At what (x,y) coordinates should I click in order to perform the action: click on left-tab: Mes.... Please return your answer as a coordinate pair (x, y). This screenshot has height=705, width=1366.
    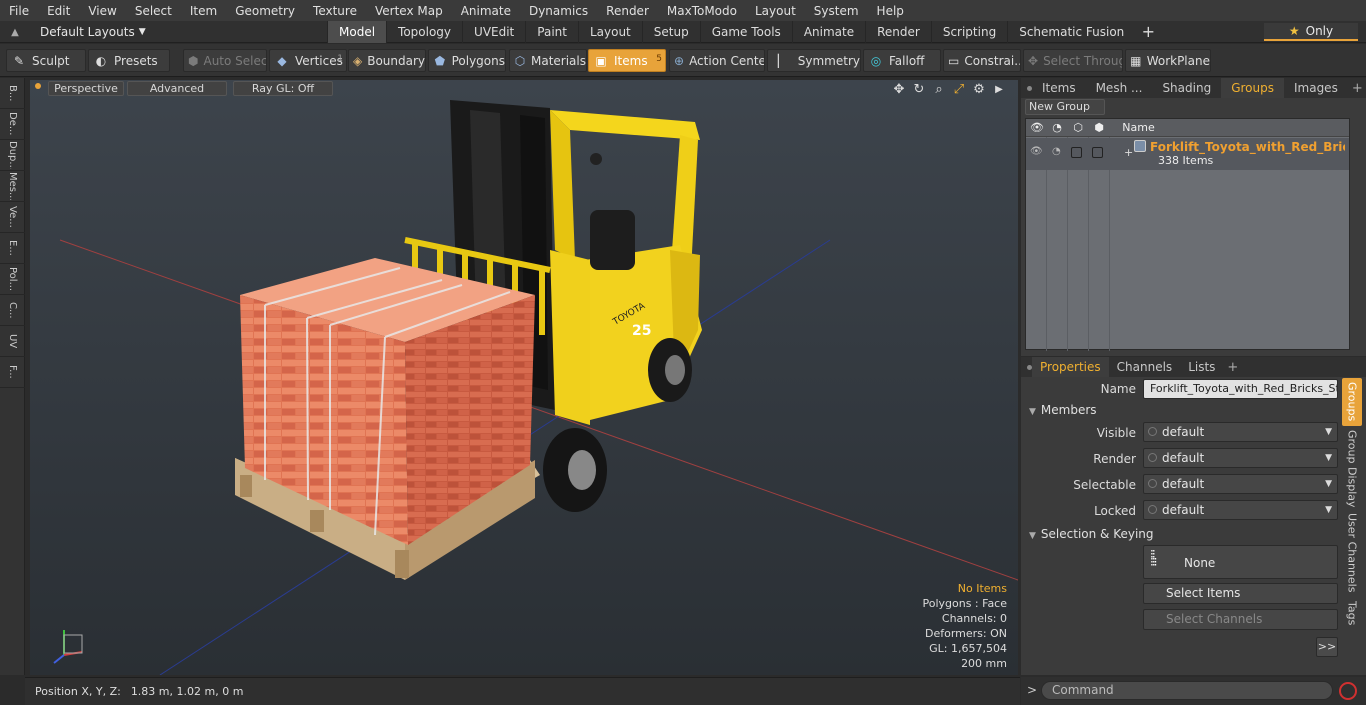
    Looking at the image, I should click on (12, 186).